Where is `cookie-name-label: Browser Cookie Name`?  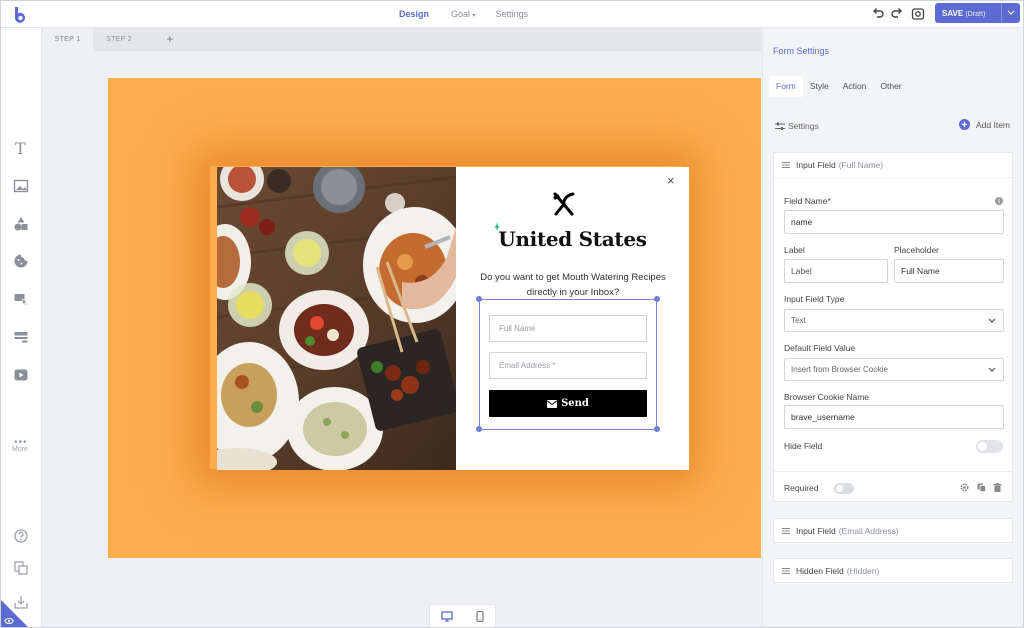
cookie-name-label: Browser Cookie Name is located at coordinates (827, 397).